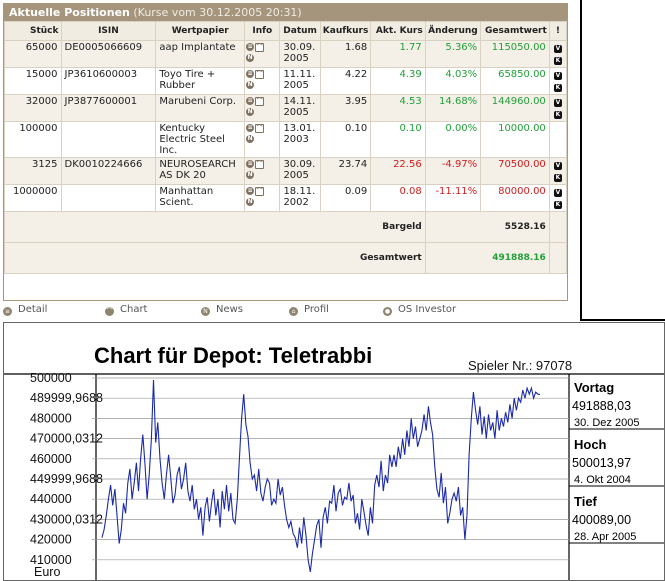  Describe the element at coordinates (300, 31) in the screenshot. I see `column-header: Datum` at that location.